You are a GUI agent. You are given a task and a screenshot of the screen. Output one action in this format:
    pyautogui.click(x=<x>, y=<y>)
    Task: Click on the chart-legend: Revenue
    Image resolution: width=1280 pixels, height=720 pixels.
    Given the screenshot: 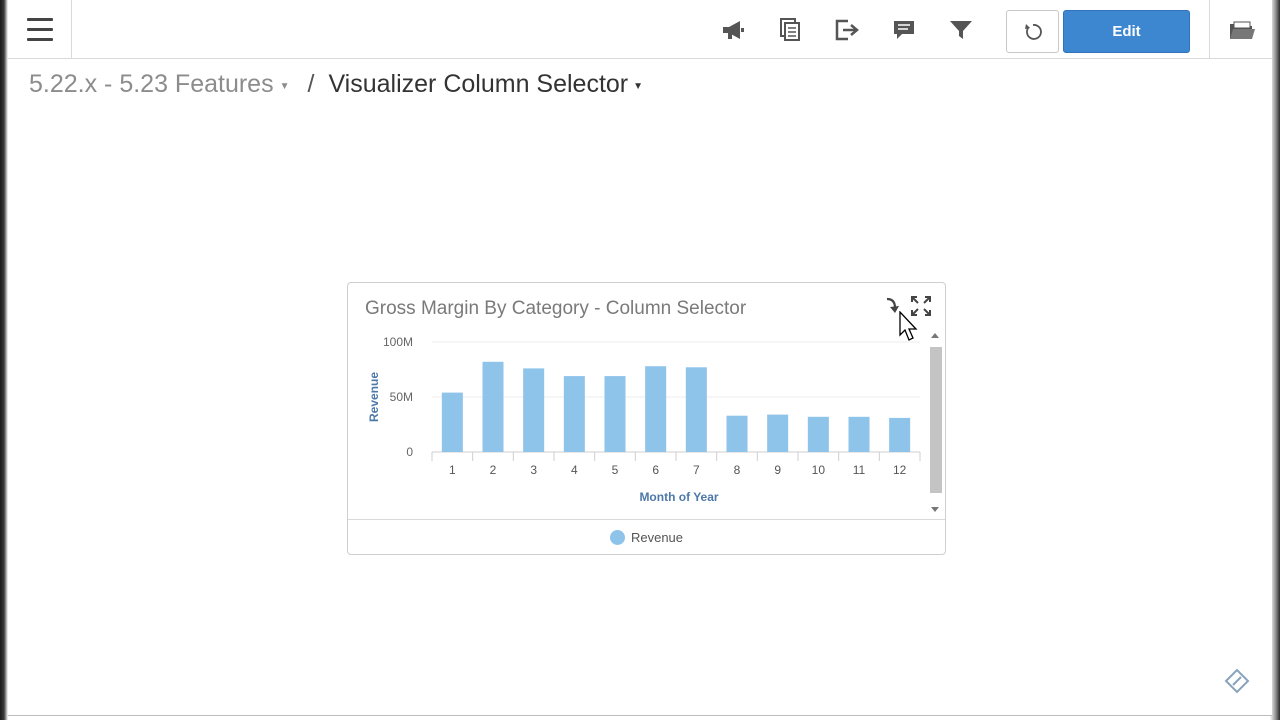 What is the action you would take?
    pyautogui.click(x=646, y=537)
    